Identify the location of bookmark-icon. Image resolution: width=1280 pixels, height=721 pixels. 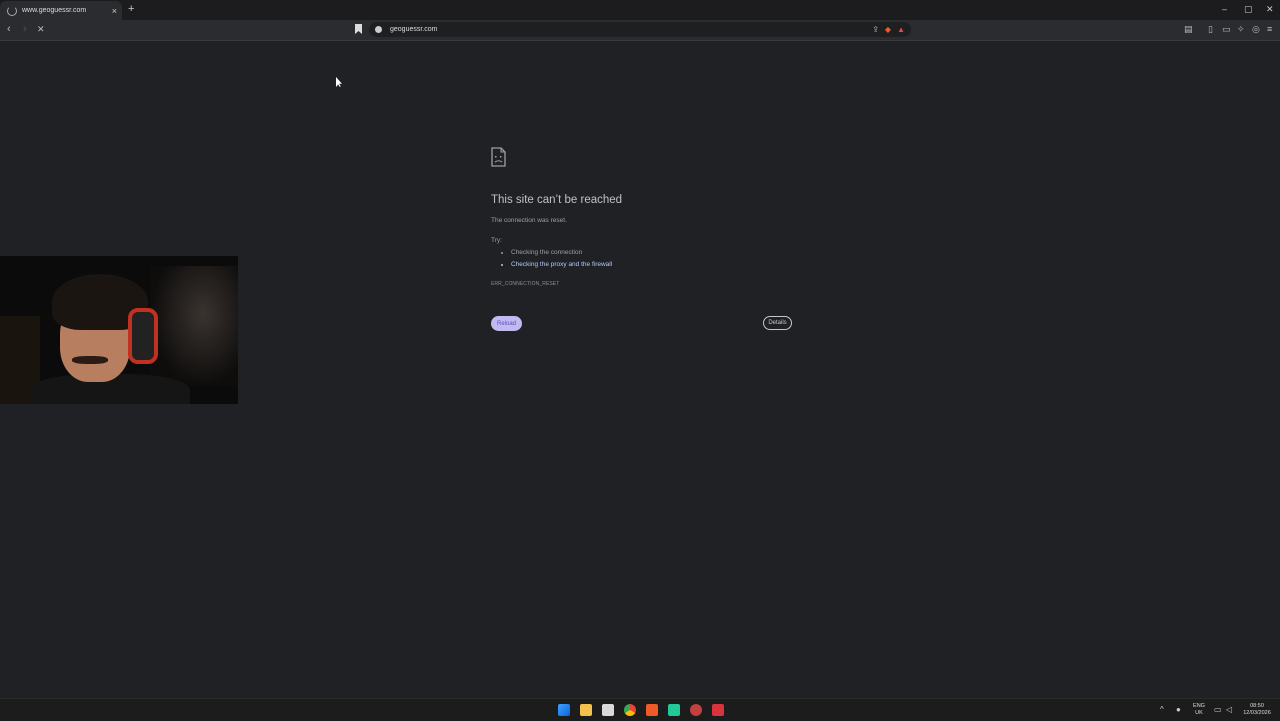
(358, 29).